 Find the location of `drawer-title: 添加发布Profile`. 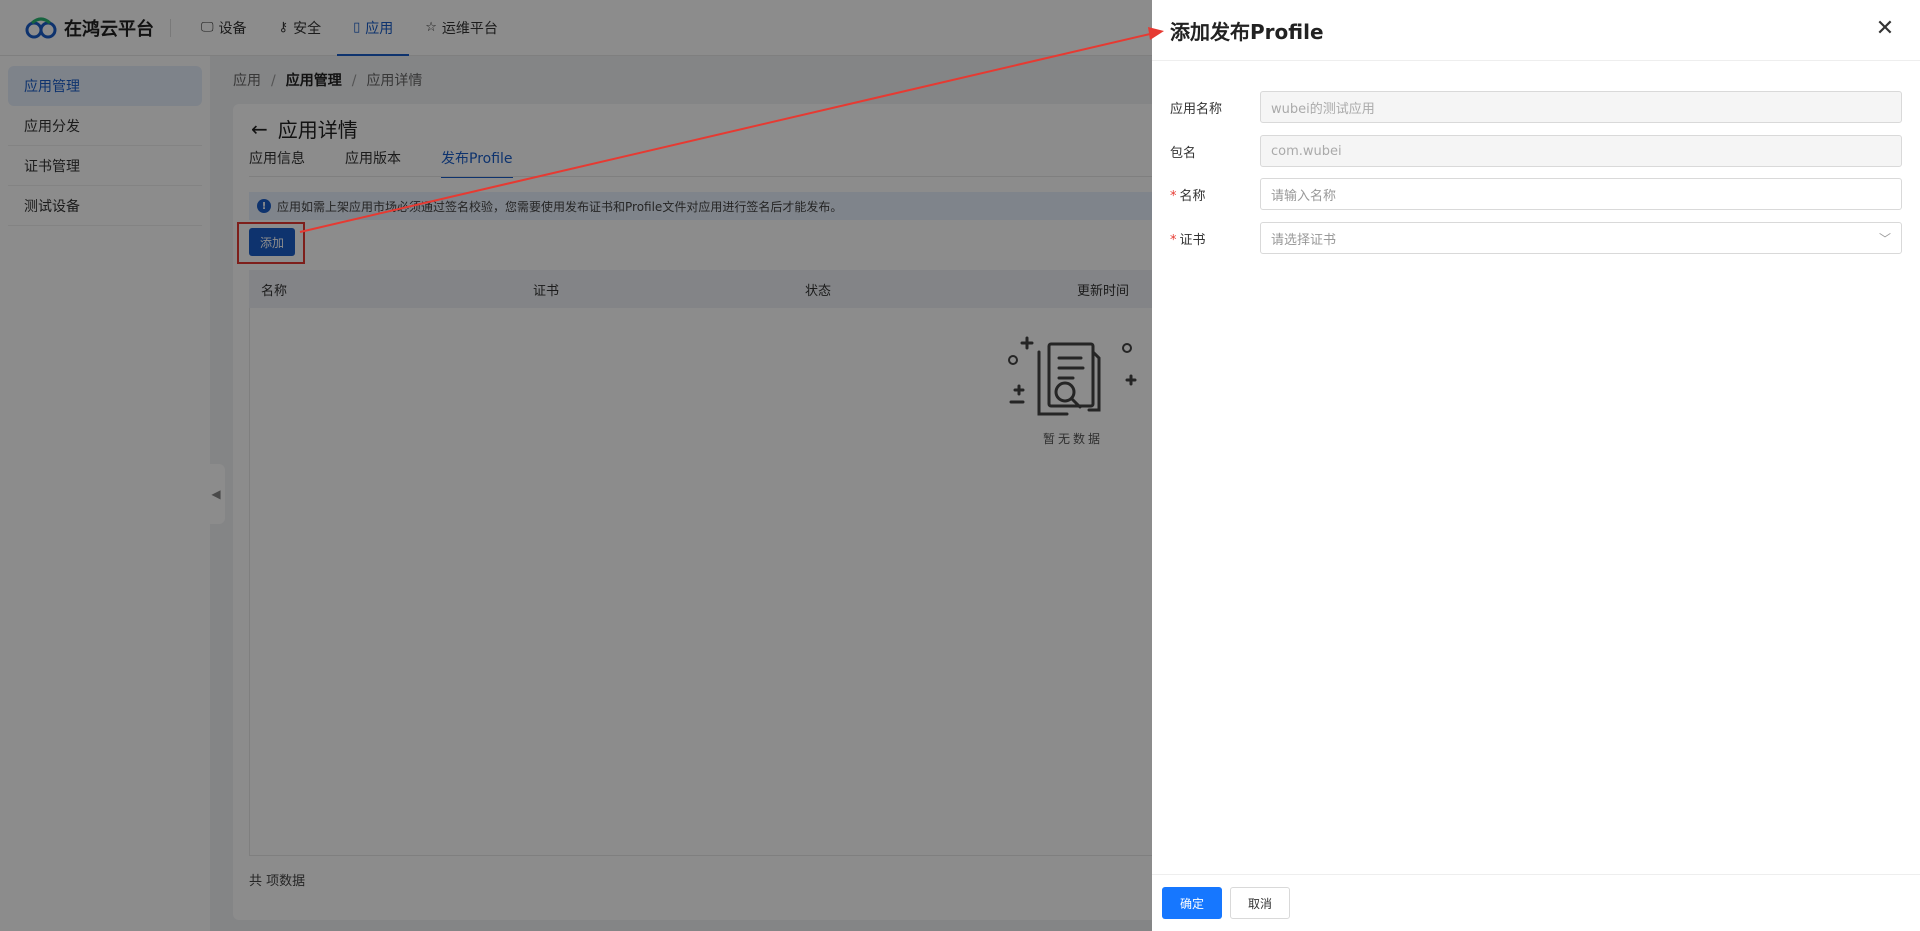

drawer-title: 添加发布Profile is located at coordinates (1247, 31).